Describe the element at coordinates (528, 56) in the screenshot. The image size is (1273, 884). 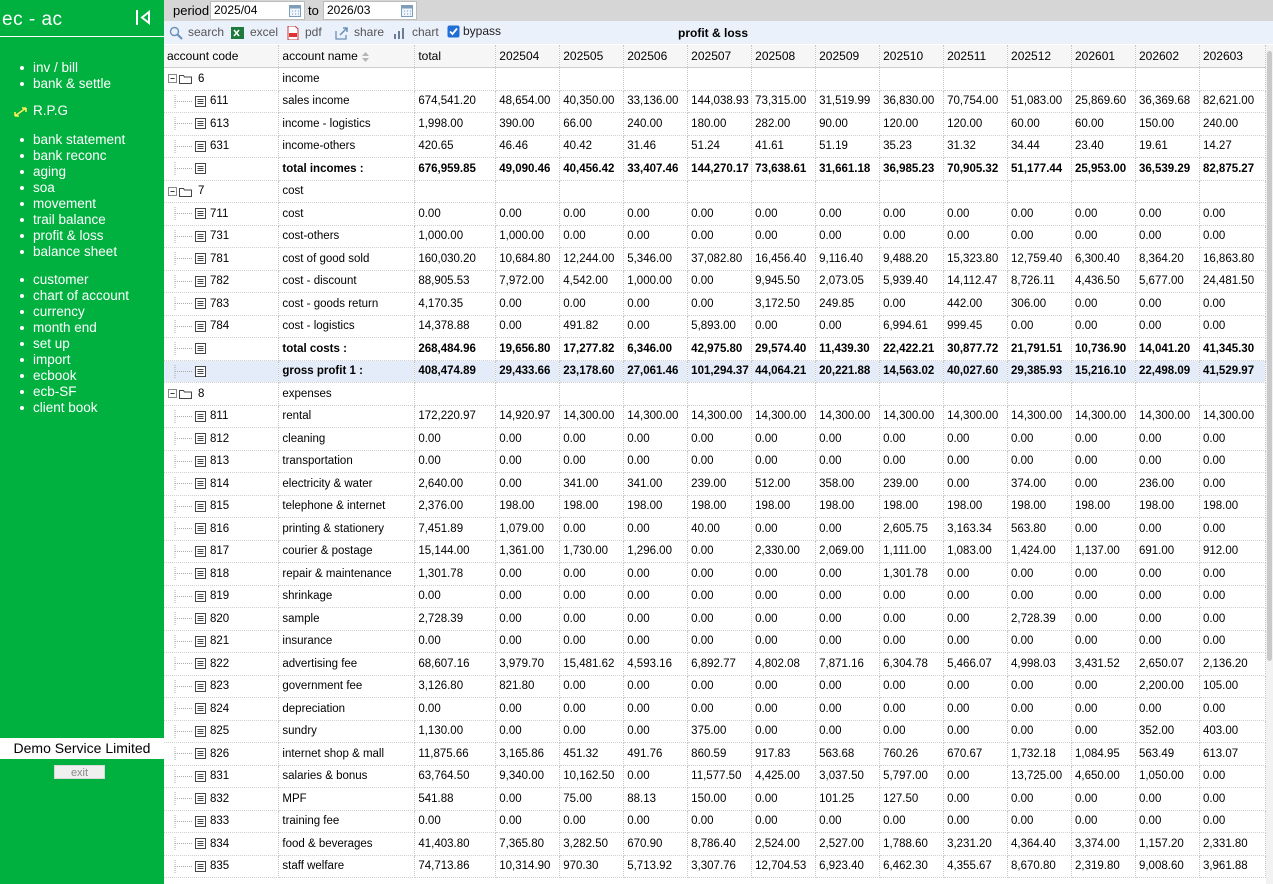
I see `column-header-202504: 202504` at that location.